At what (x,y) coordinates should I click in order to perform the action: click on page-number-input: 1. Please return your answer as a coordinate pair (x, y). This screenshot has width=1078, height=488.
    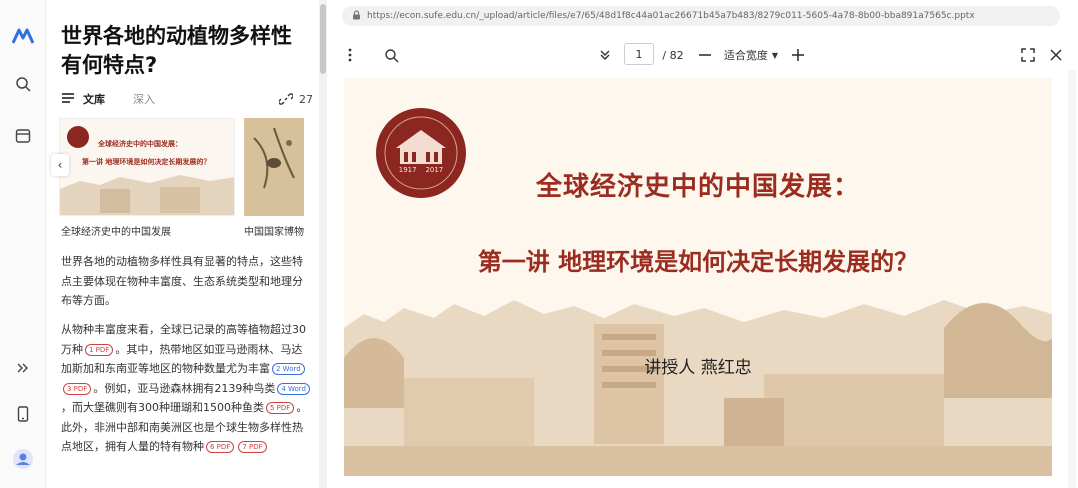
    Looking at the image, I should click on (639, 54).